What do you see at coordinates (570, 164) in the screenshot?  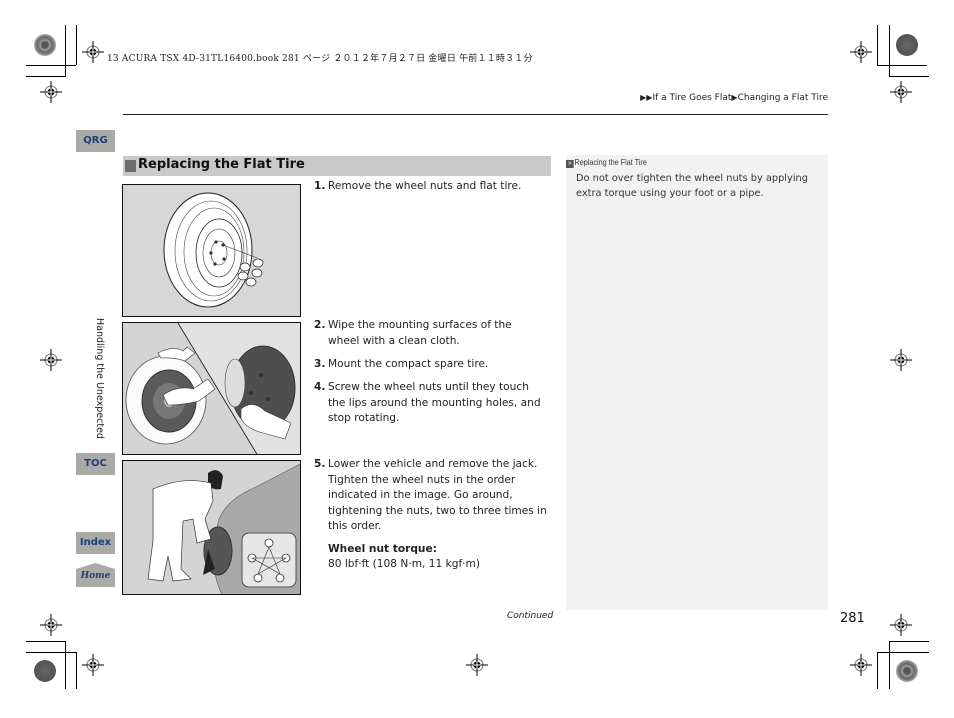 I see `note-reference-icon: »` at bounding box center [570, 164].